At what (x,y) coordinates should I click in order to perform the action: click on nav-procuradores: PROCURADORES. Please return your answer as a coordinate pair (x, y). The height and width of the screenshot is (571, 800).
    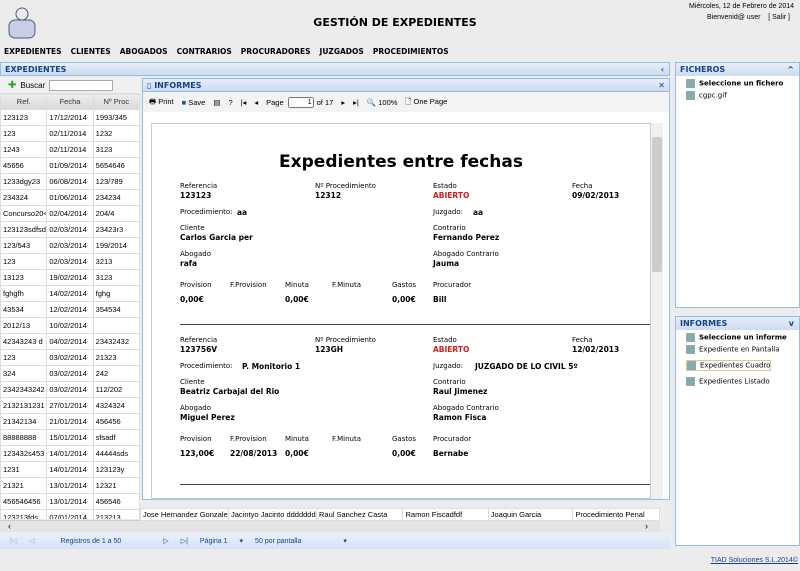
    Looking at the image, I should click on (276, 51).